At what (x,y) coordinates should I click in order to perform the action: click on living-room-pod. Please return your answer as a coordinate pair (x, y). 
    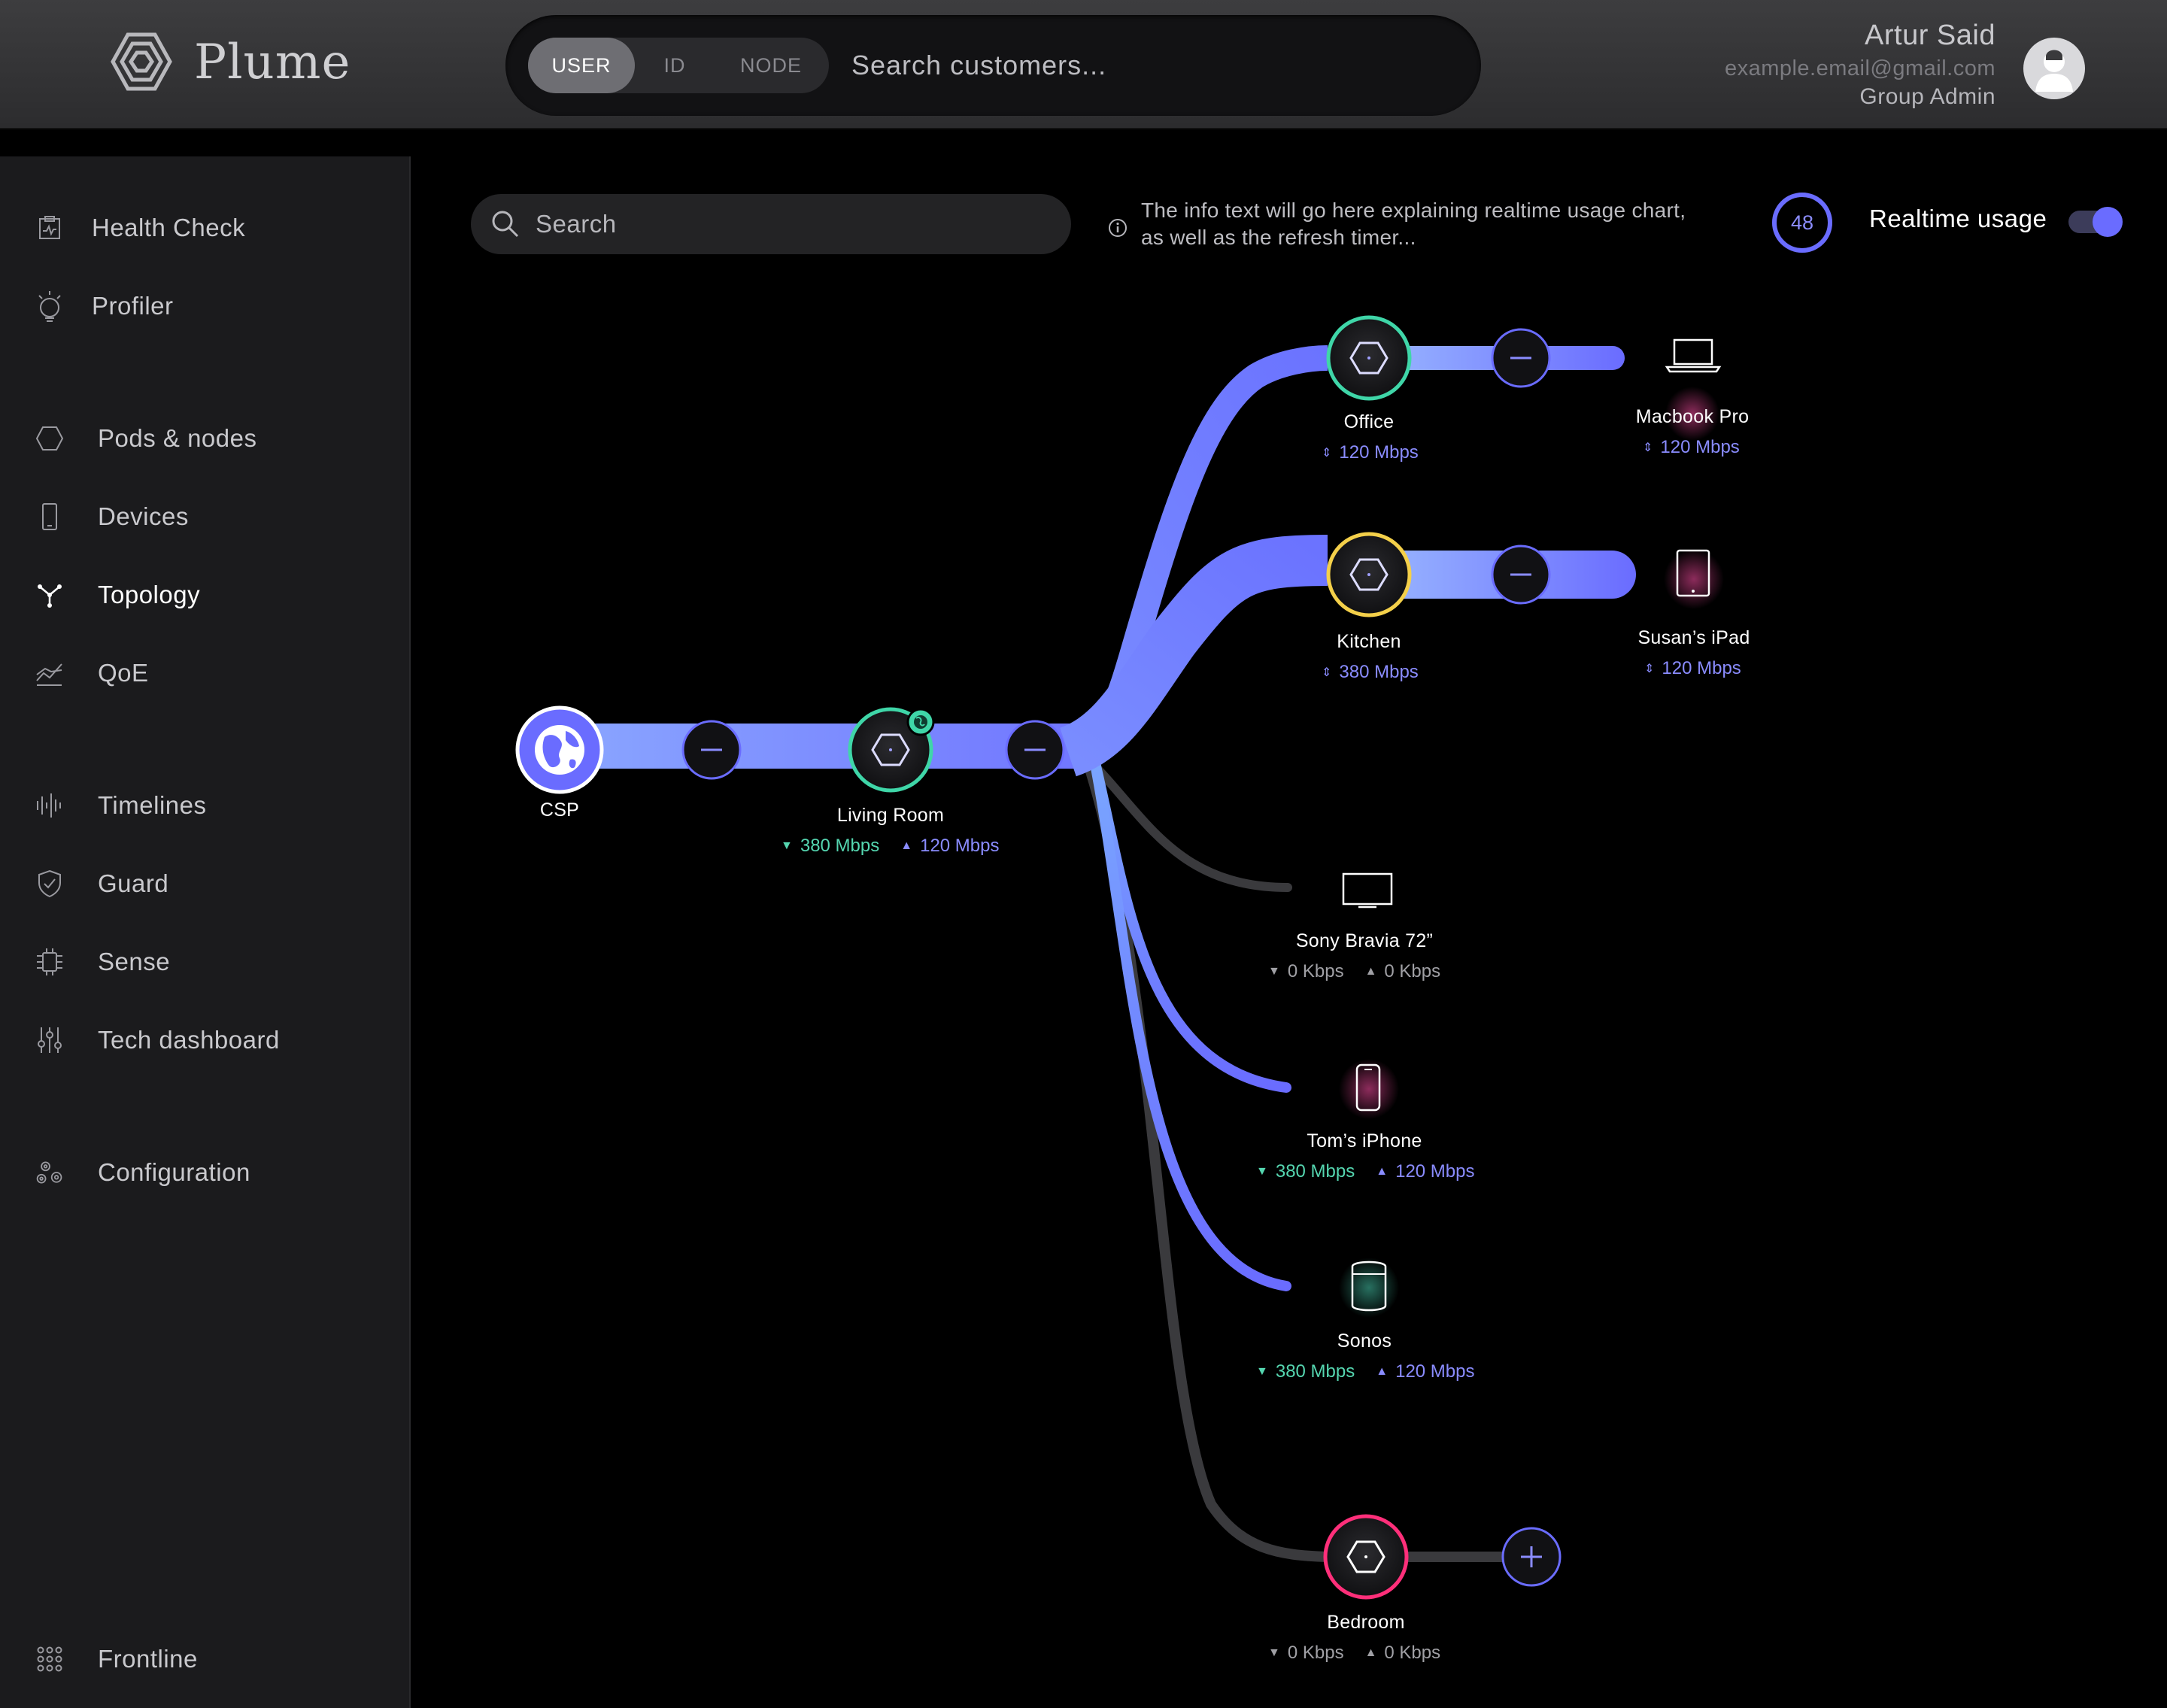
    Looking at the image, I should click on (892, 750).